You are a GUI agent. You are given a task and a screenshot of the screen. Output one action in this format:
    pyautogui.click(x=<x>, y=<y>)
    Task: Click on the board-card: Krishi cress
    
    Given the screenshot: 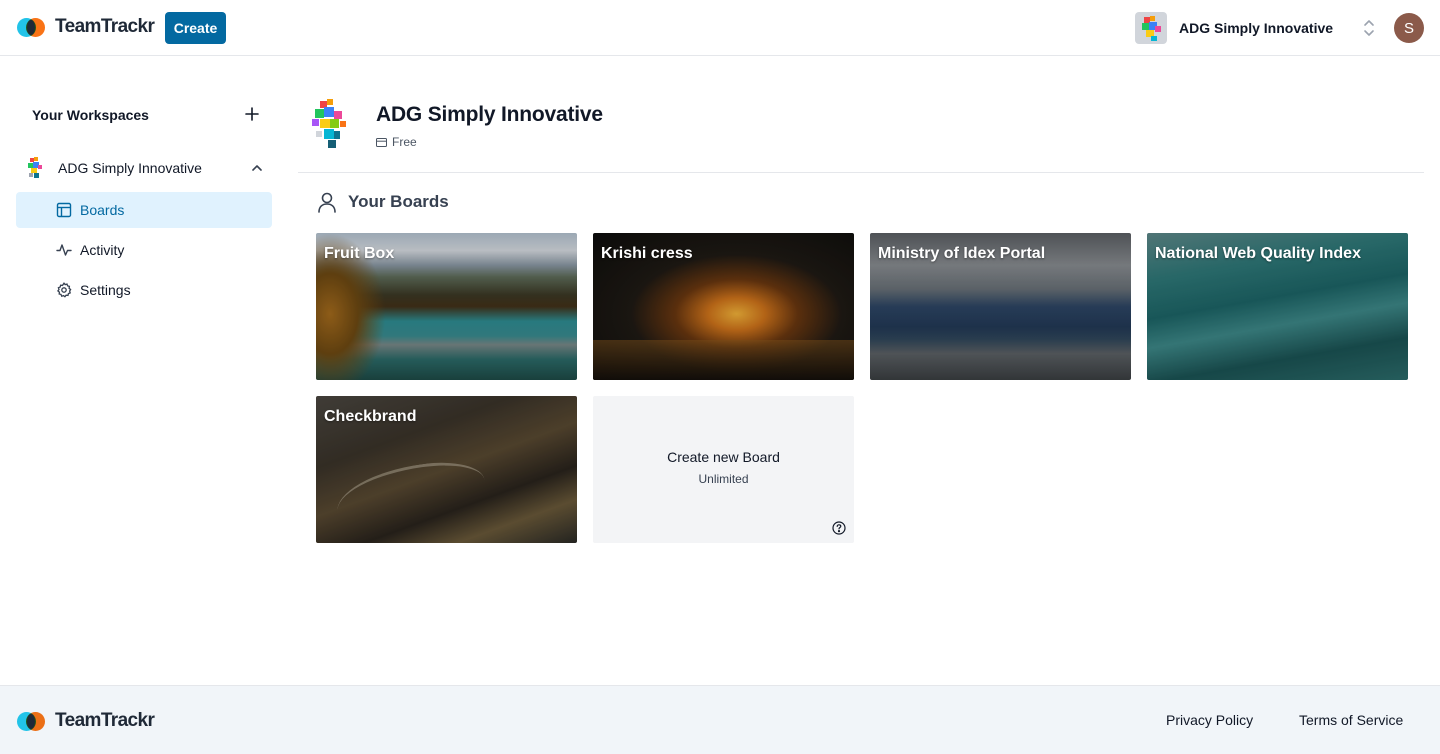 What is the action you would take?
    pyautogui.click(x=723, y=306)
    